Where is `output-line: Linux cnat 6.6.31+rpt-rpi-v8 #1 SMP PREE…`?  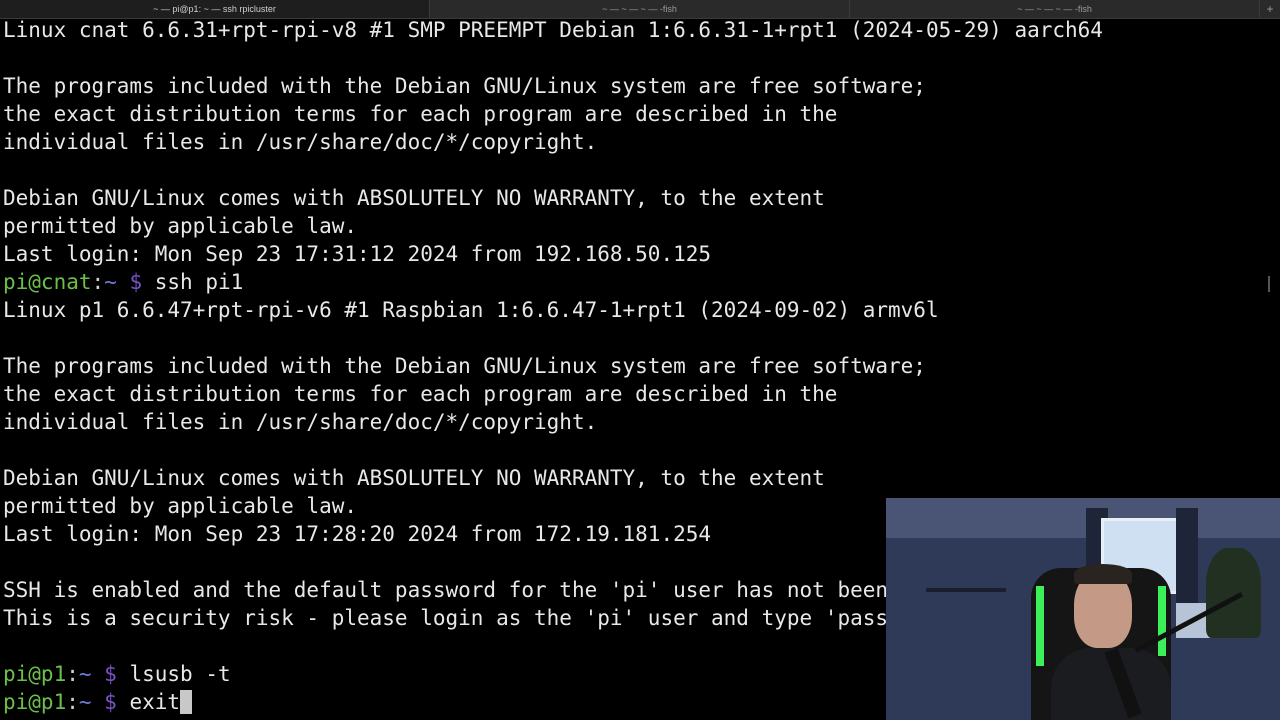
output-line: Linux cnat 6.6.31+rpt-rpi-v8 #1 SMP PREE… is located at coordinates (553, 30).